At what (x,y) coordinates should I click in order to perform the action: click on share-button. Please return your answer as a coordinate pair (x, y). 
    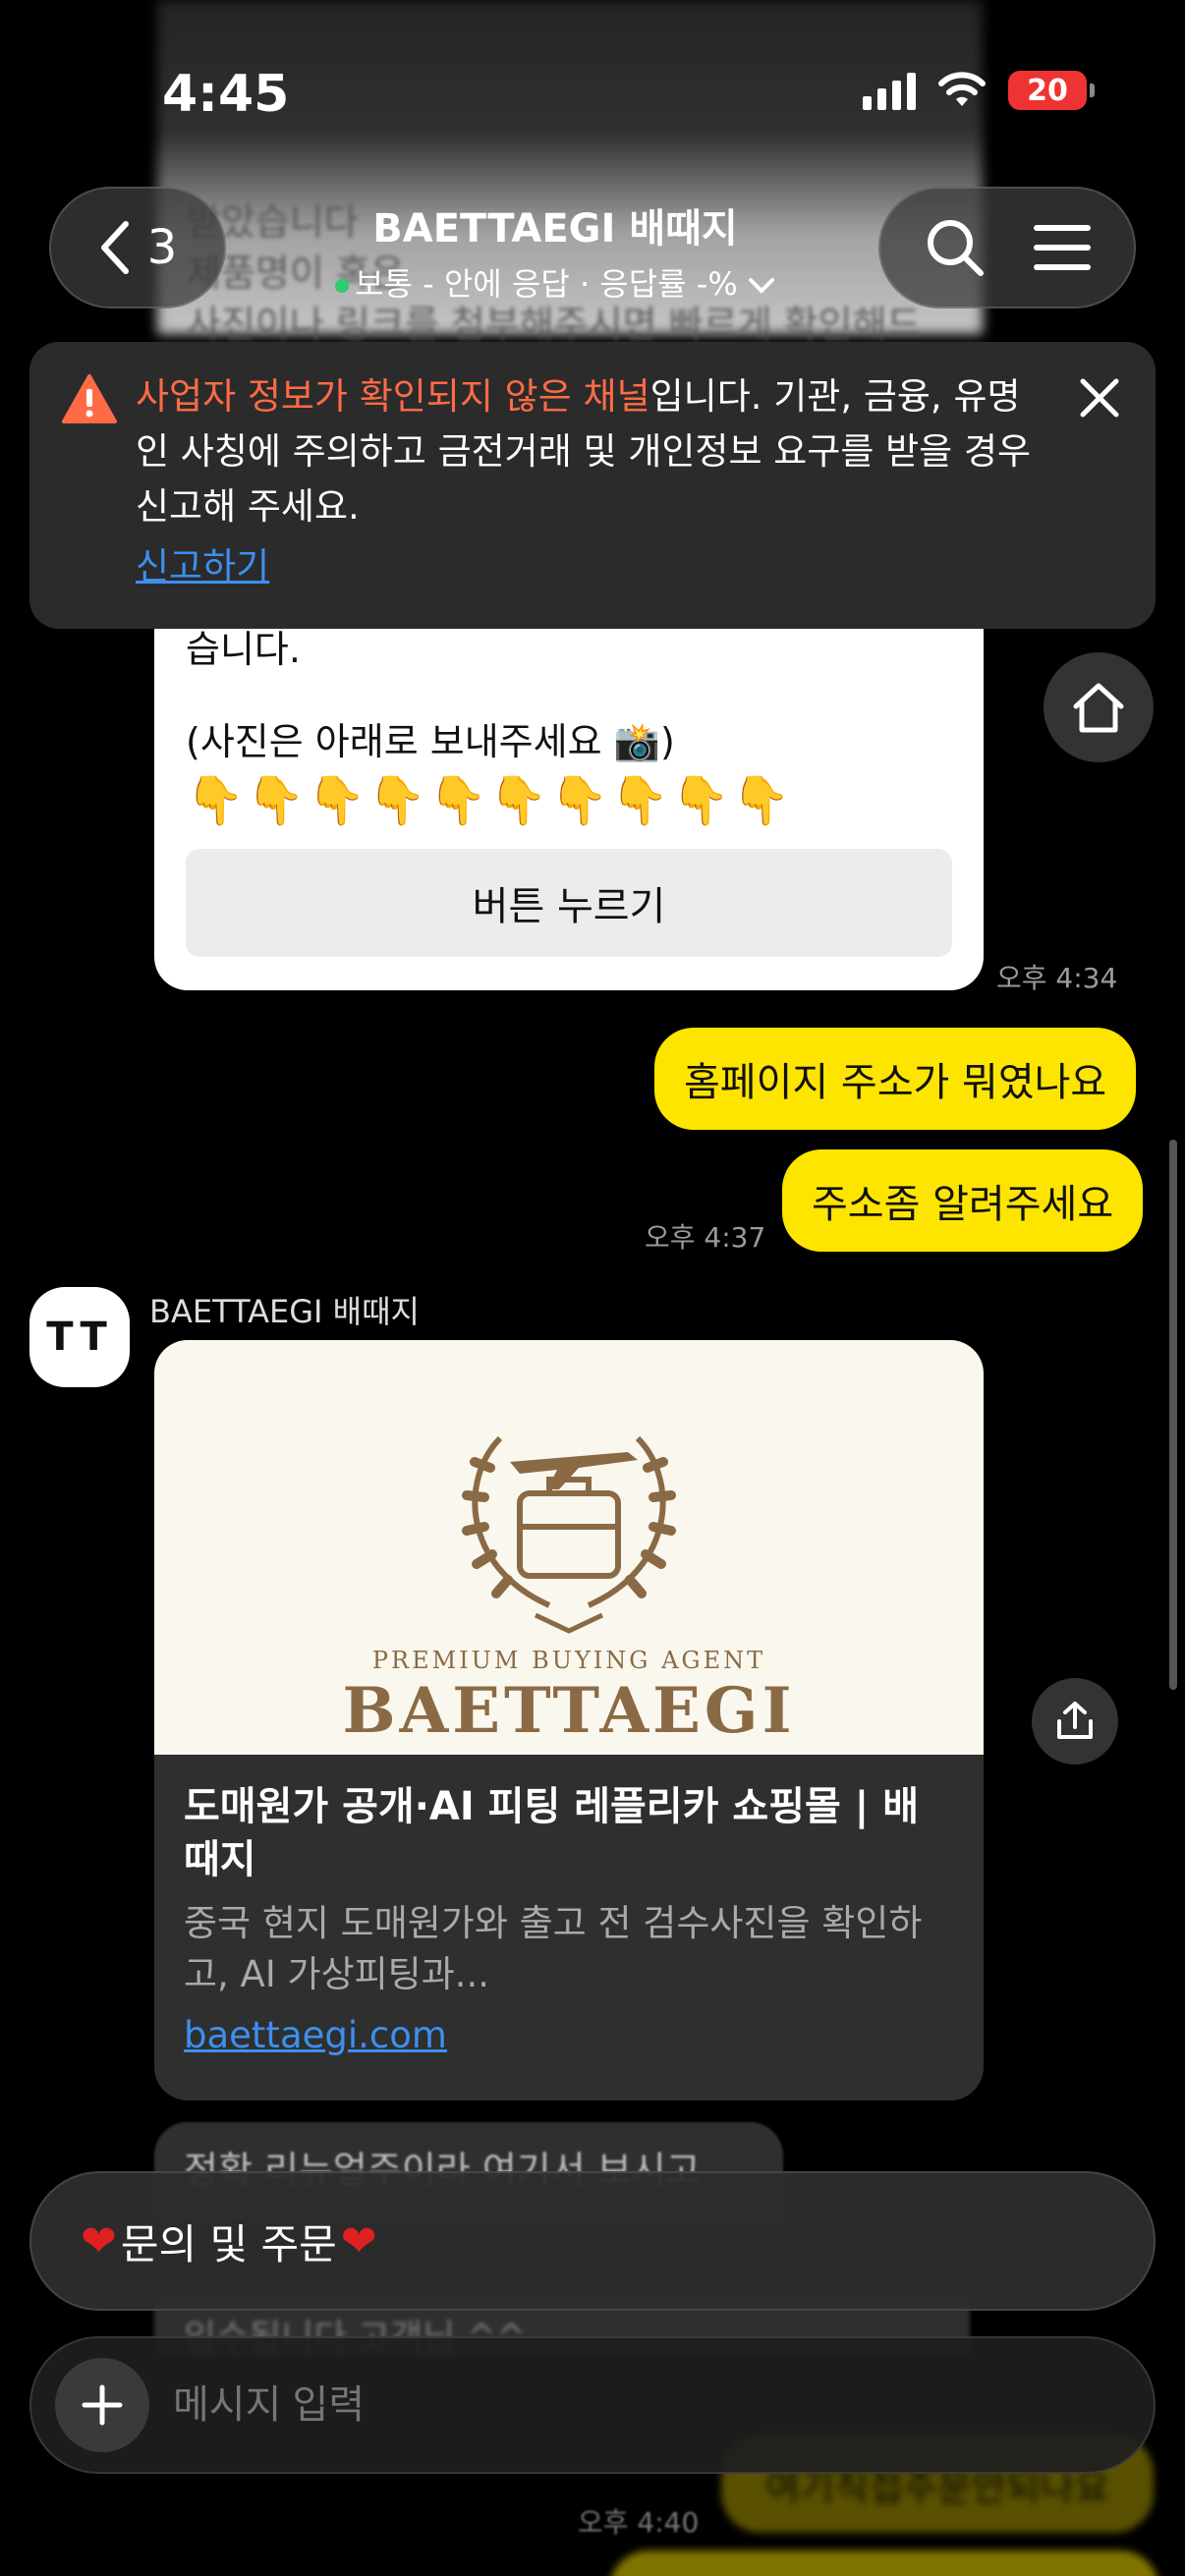
    Looking at the image, I should click on (1075, 1721).